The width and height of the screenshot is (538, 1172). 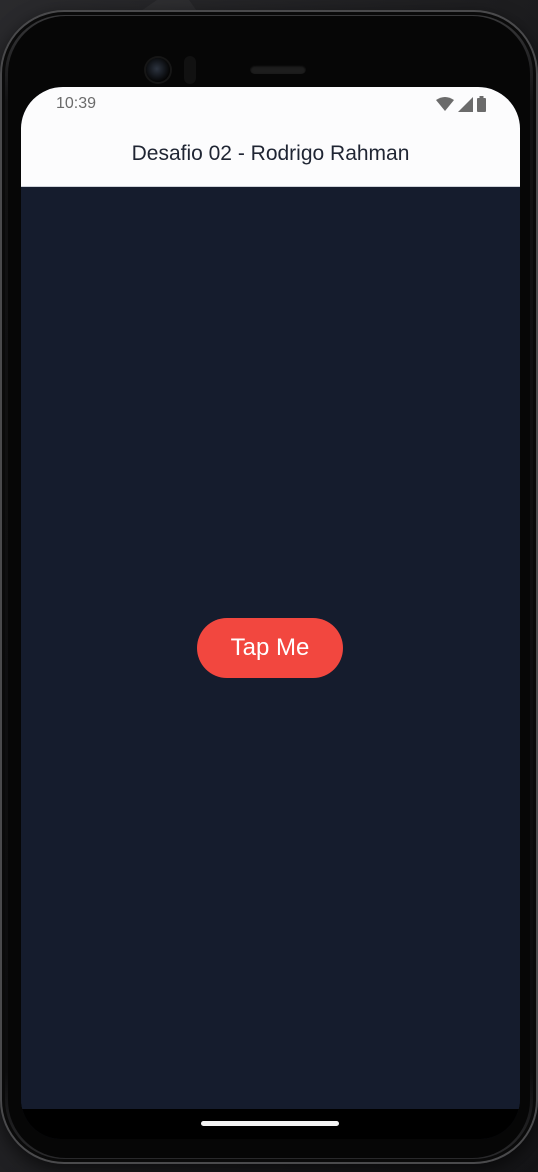 What do you see at coordinates (278, 69) in the screenshot?
I see `earpiece-speaker` at bounding box center [278, 69].